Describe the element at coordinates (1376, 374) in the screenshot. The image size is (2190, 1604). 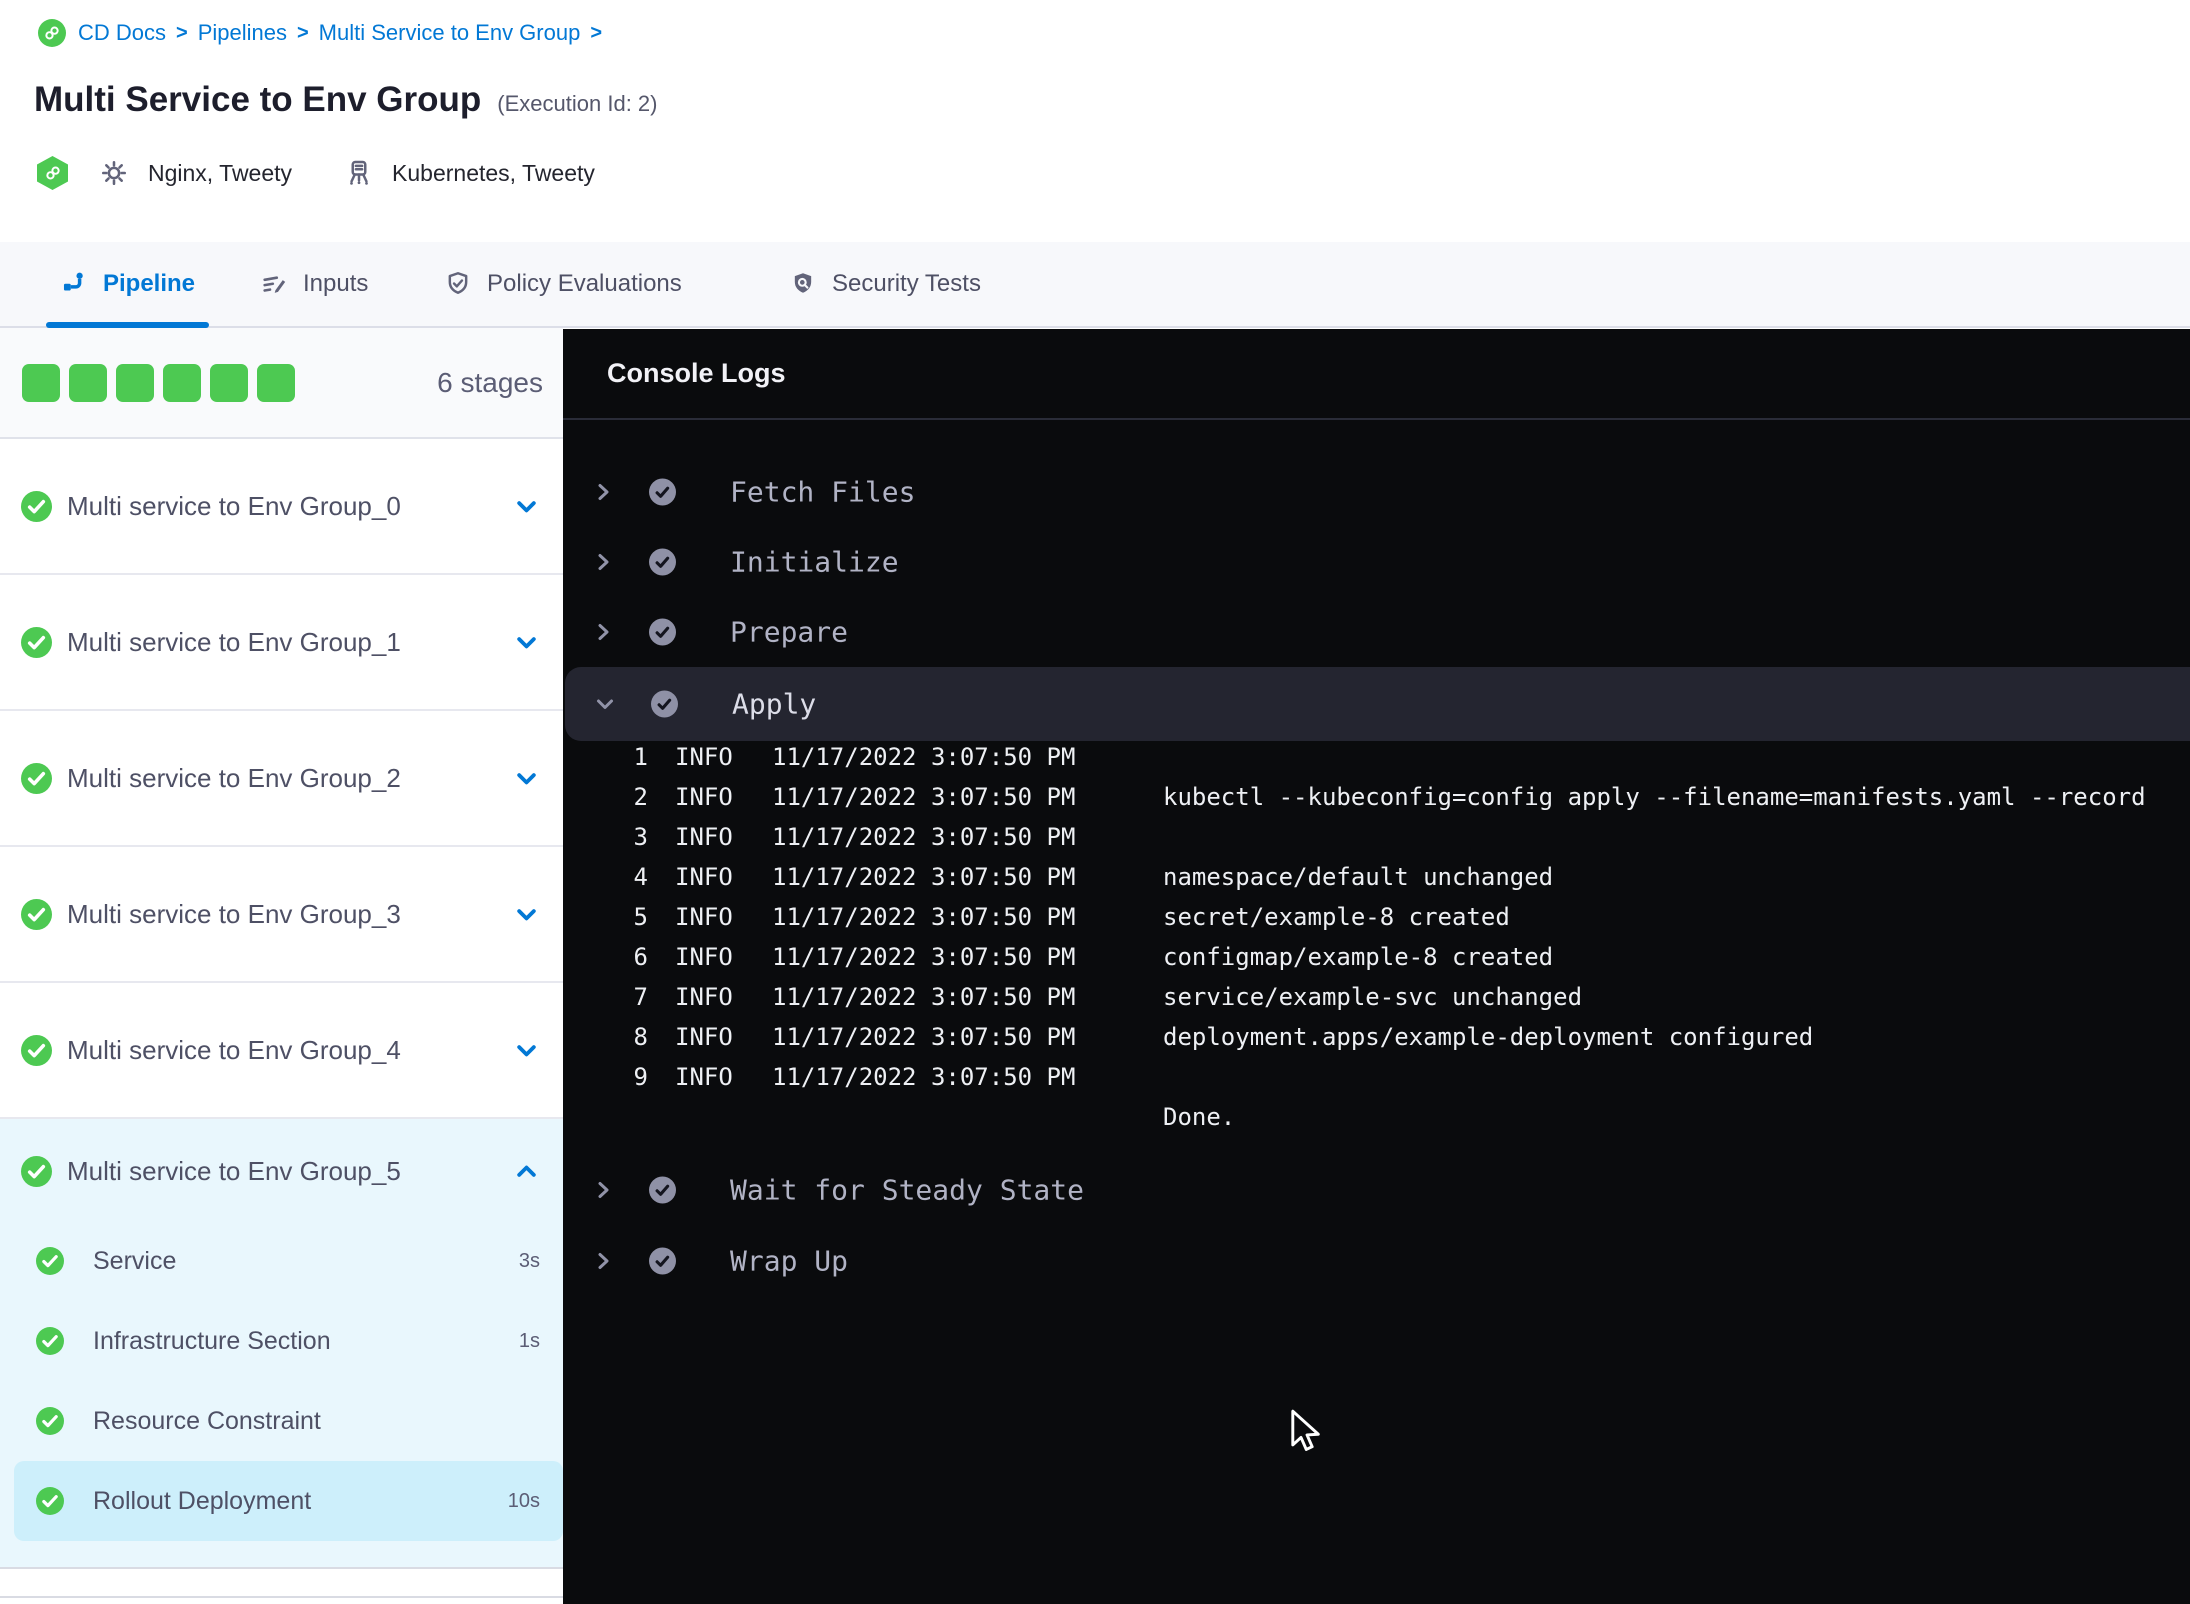
I see `console-logs-header: Console Logs` at that location.